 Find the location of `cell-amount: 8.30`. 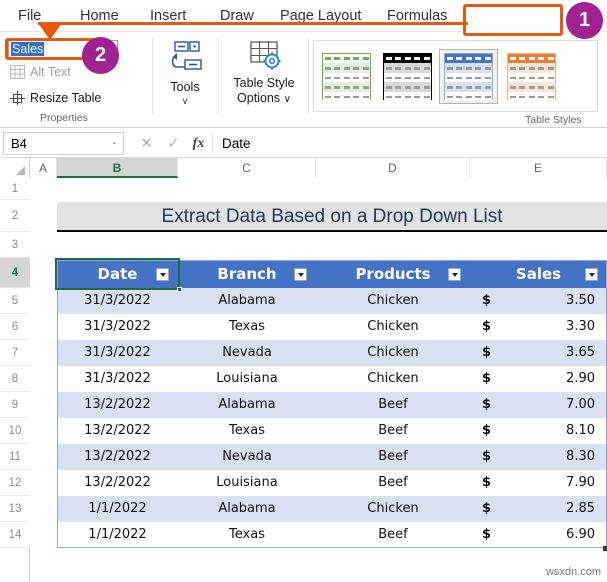

cell-amount: 8.30 is located at coordinates (547, 457).